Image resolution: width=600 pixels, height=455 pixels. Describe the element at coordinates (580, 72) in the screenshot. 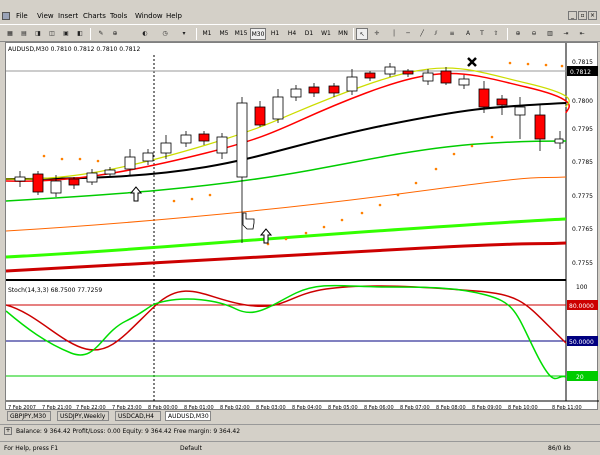

I see `current-price-label: 0.7812` at that location.